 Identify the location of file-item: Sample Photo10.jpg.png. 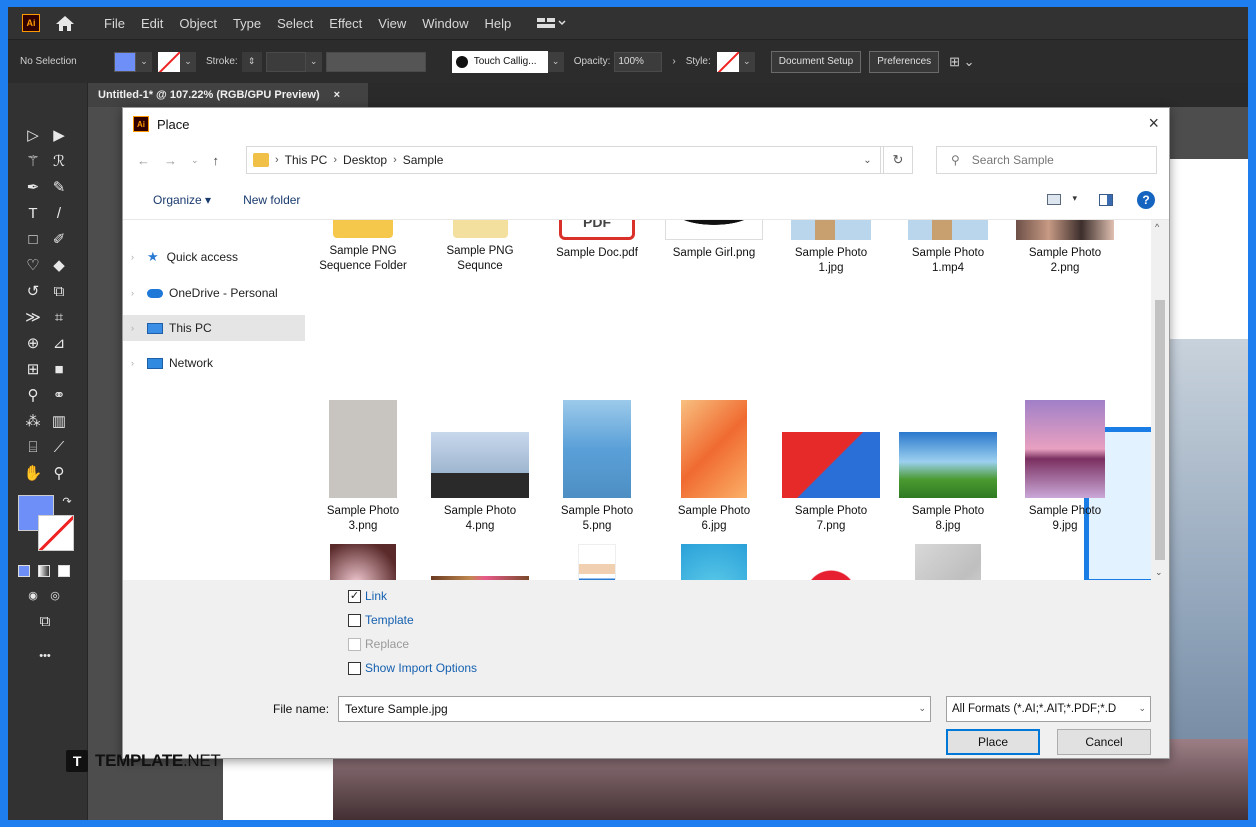
(363, 562).